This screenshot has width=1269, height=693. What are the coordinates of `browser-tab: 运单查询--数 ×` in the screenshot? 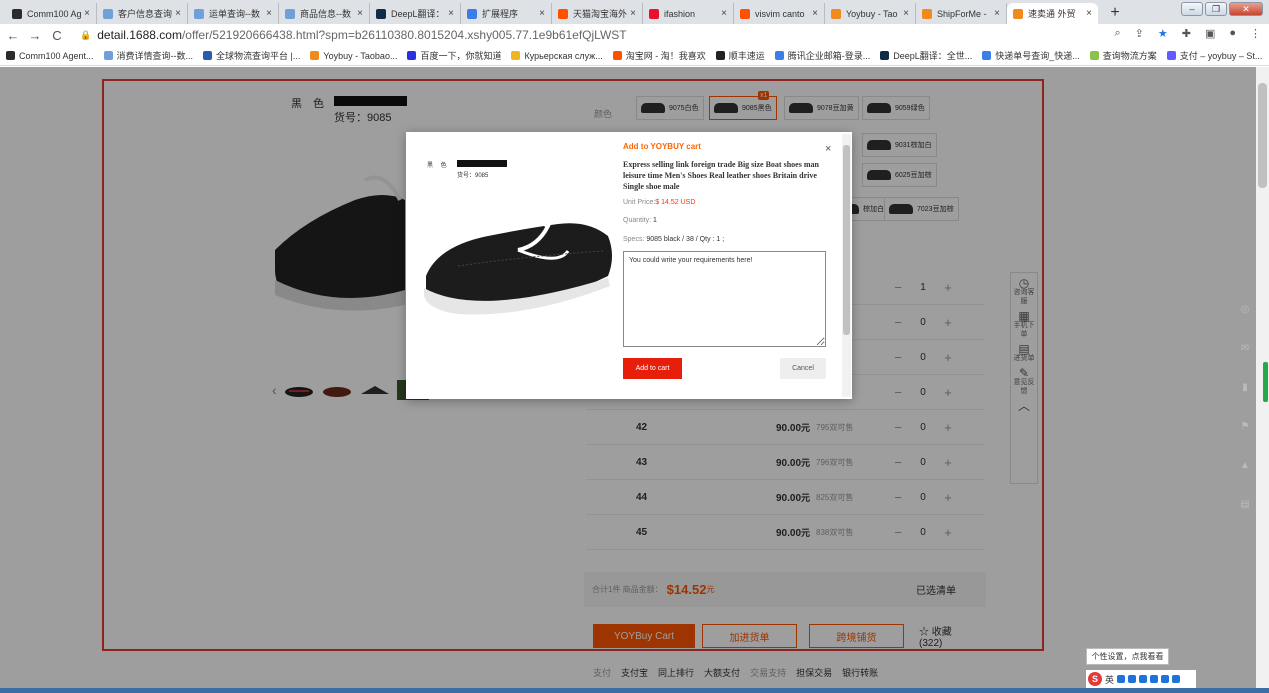 It's located at (233, 13).